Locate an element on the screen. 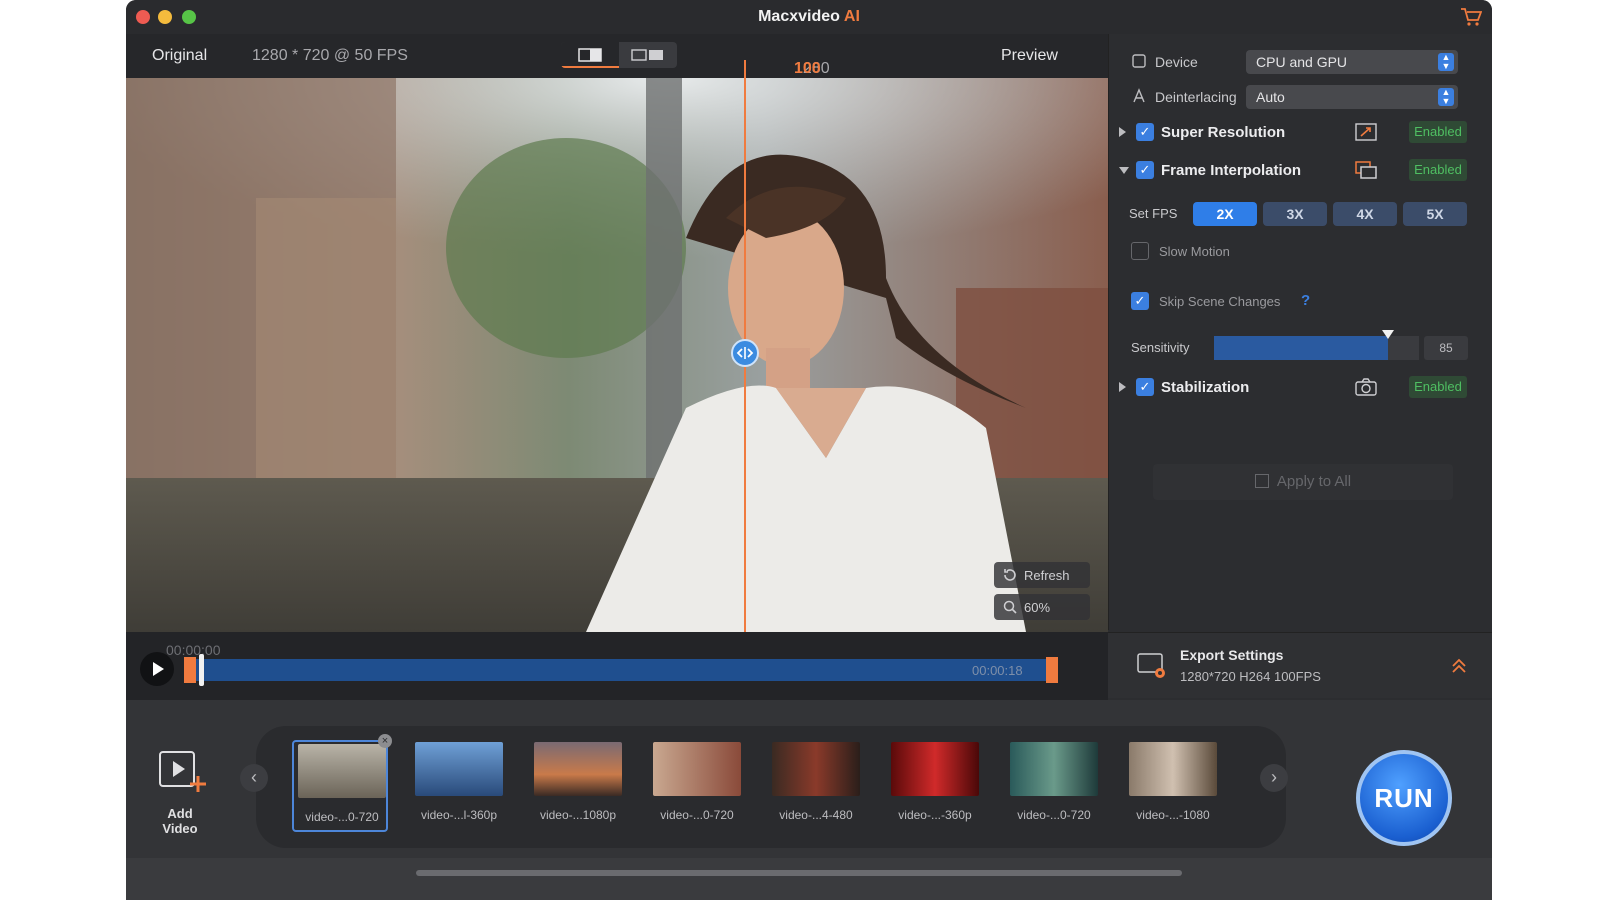 Image resolution: width=1600 pixels, height=900 pixels. trim-start-handle is located at coordinates (190, 670).